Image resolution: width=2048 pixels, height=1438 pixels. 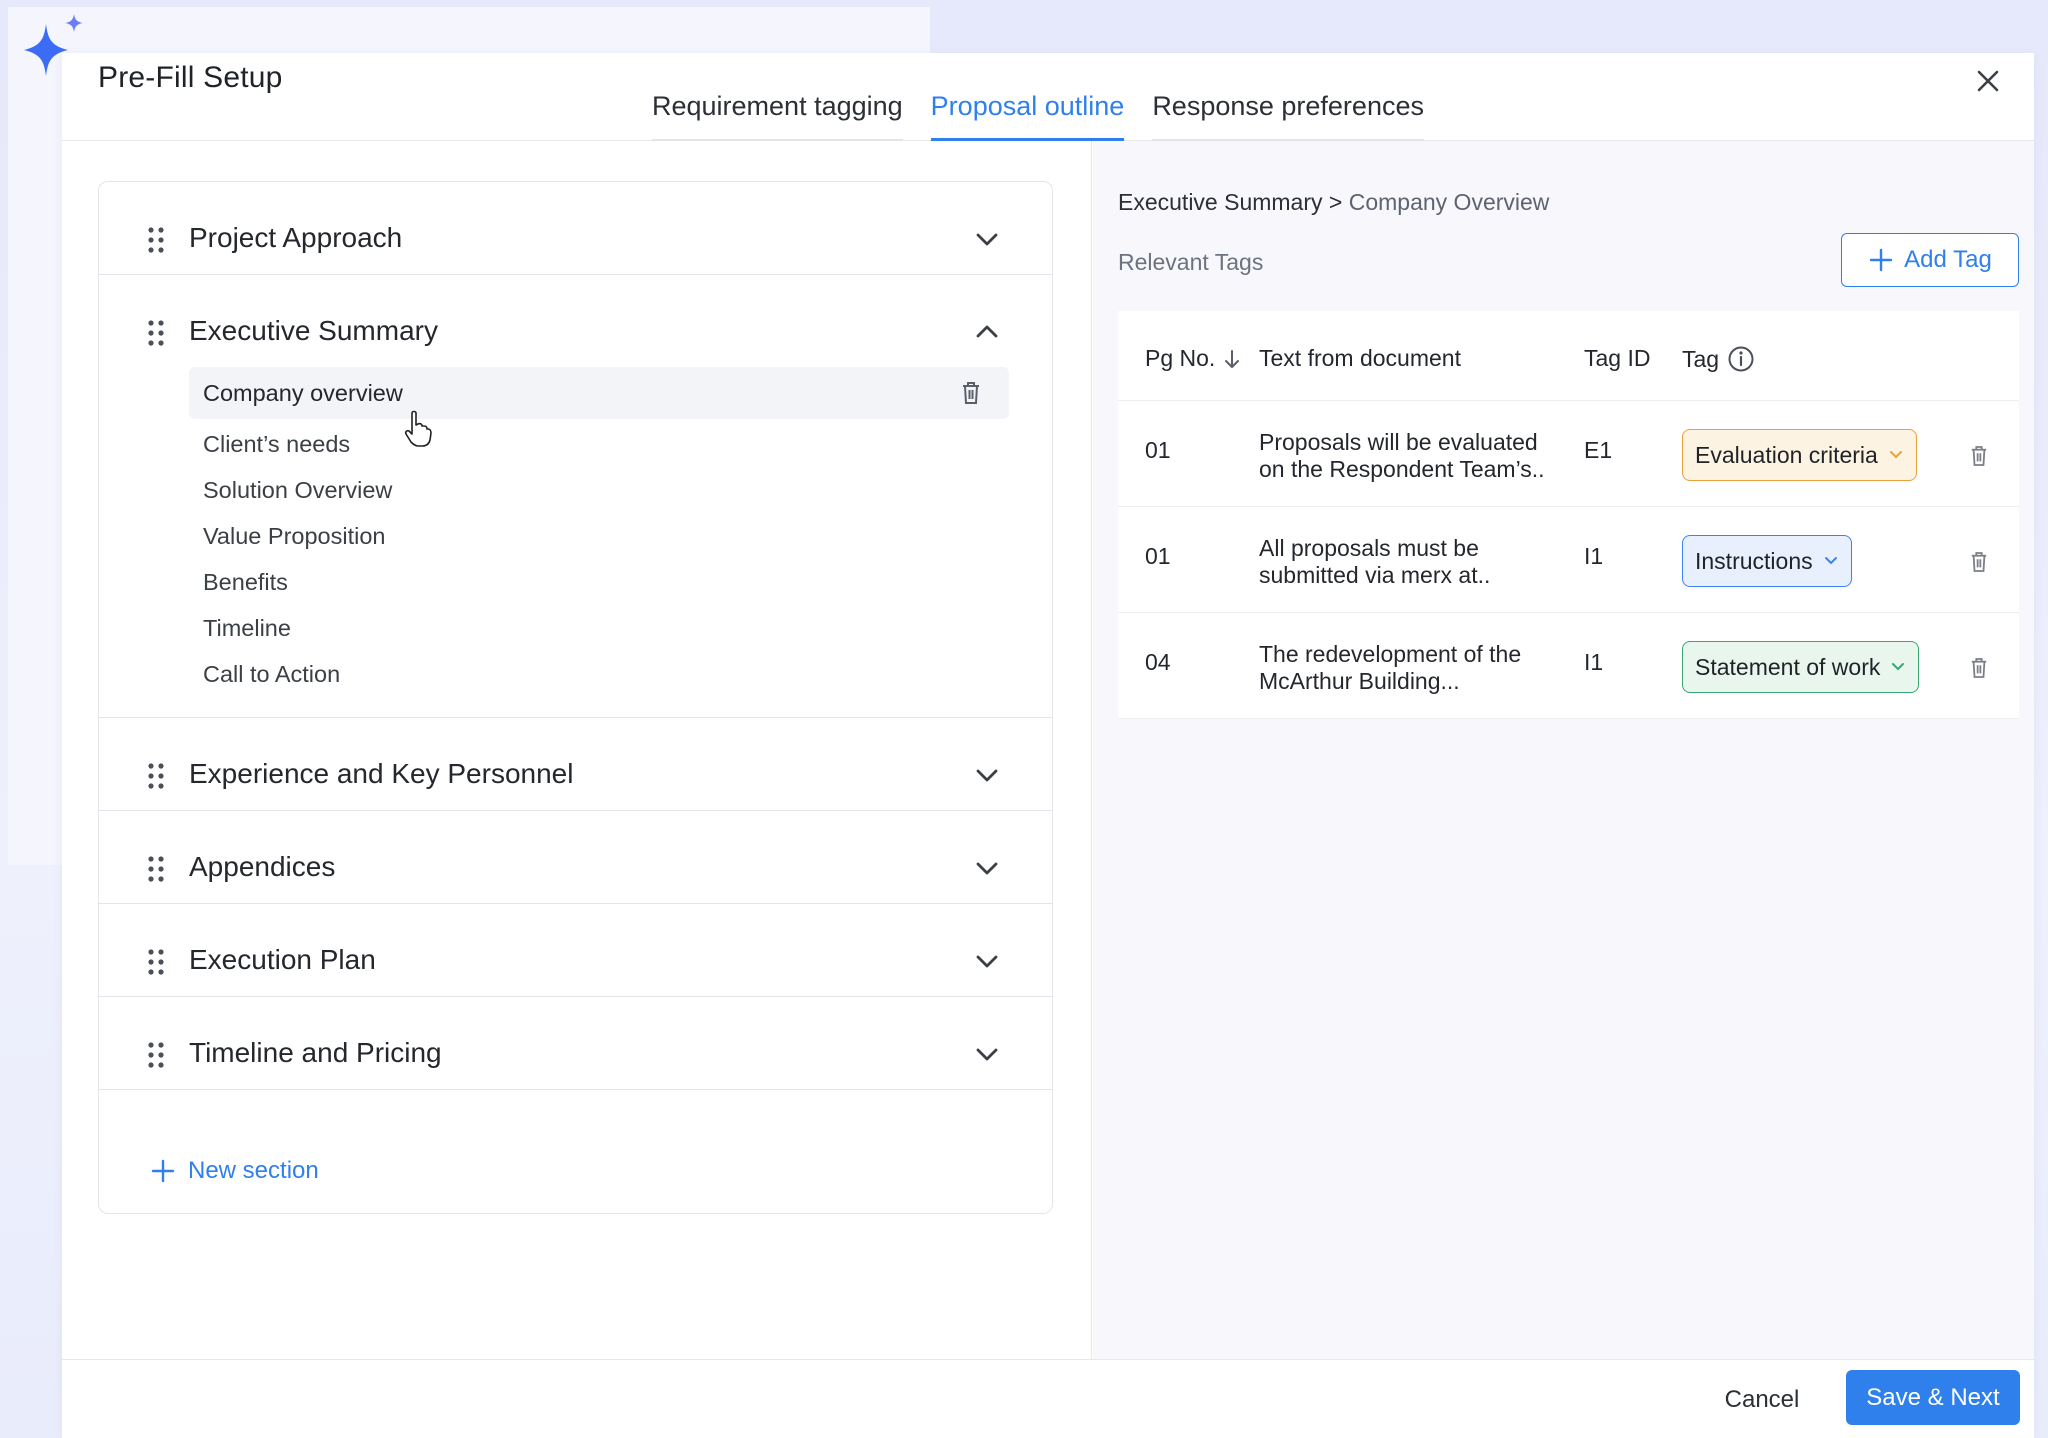 I want to click on sort-down-arrow-icon, so click(x=1232, y=359).